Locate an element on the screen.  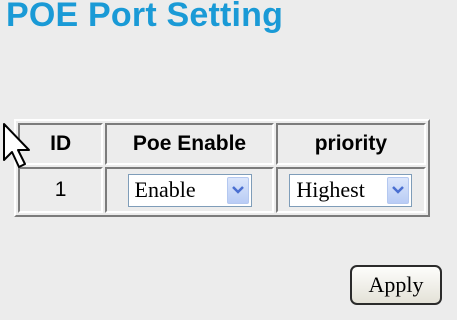
poe-enable-select: Enable is located at coordinates (189, 190).